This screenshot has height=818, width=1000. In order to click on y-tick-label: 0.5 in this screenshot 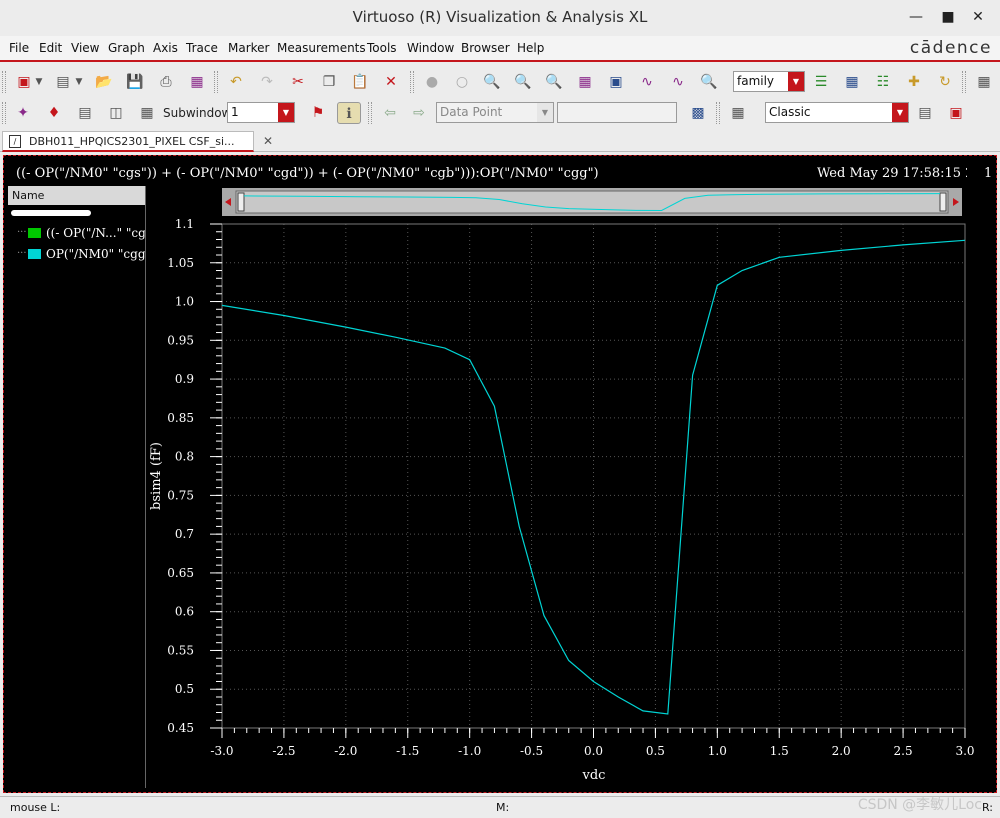, I will do `click(184, 689)`.